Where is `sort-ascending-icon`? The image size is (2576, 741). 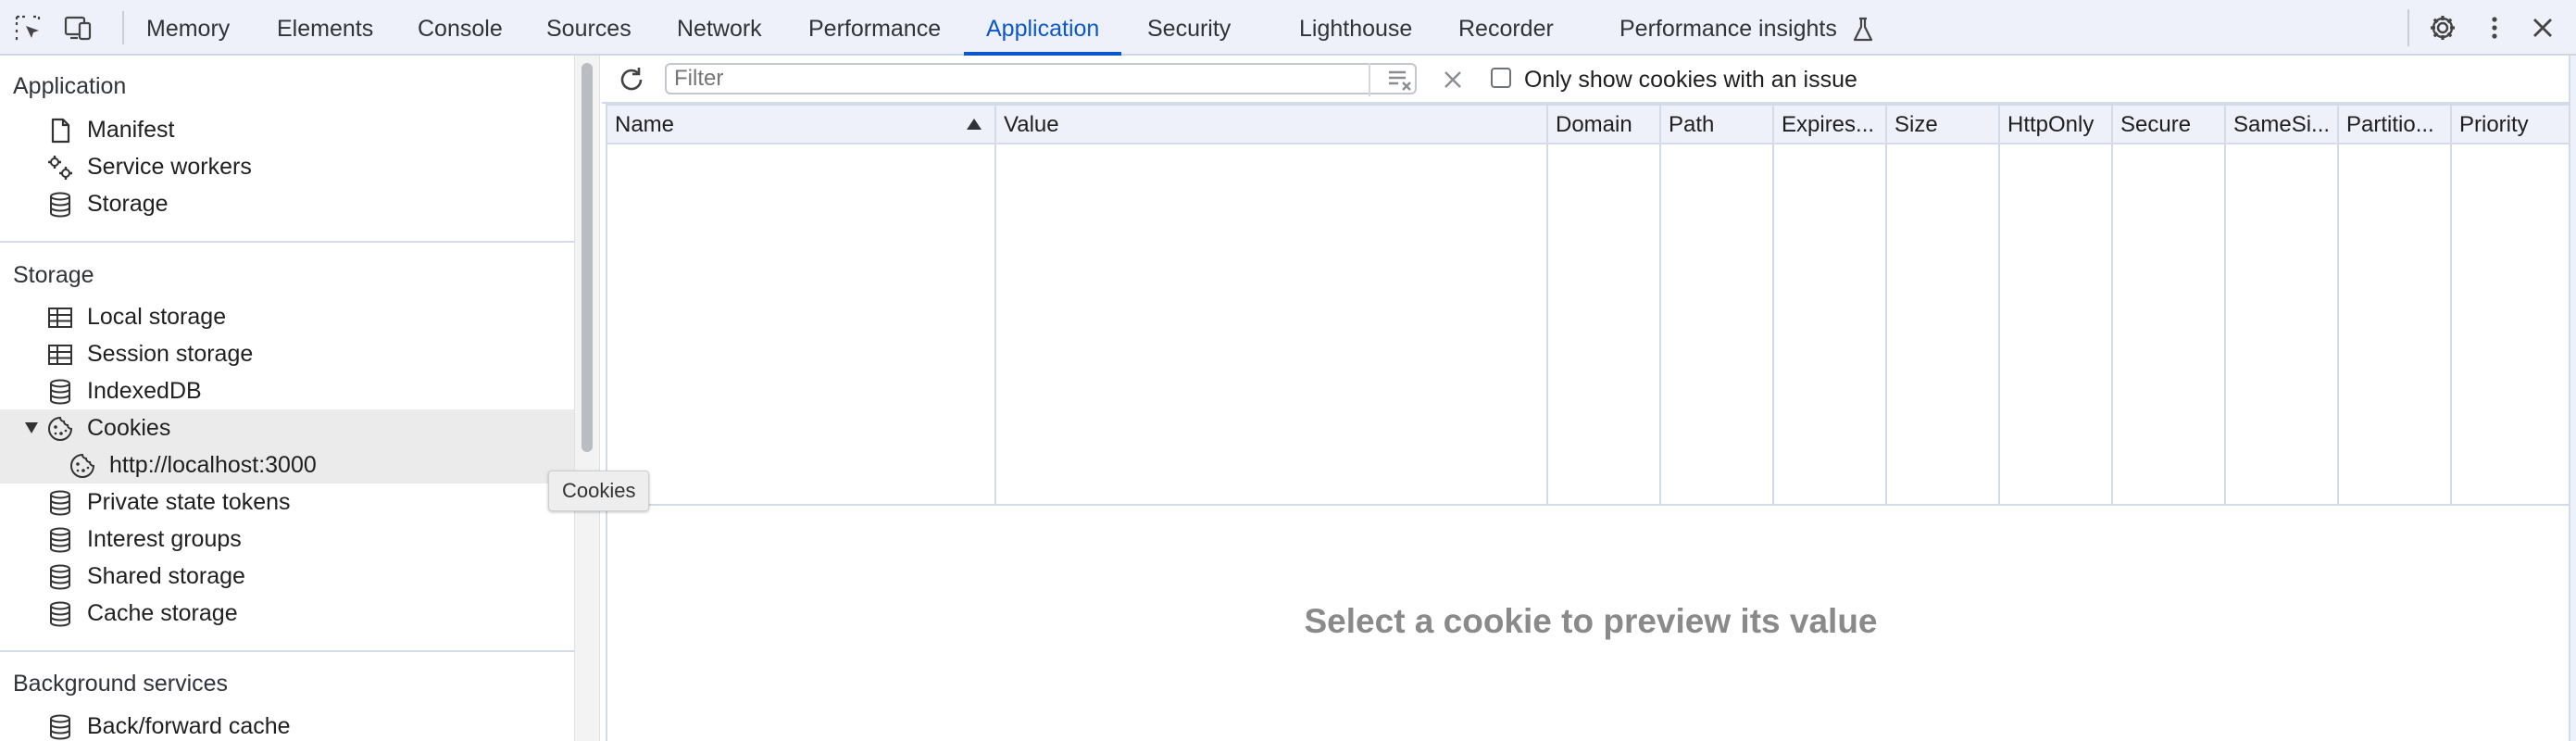 sort-ascending-icon is located at coordinates (974, 124).